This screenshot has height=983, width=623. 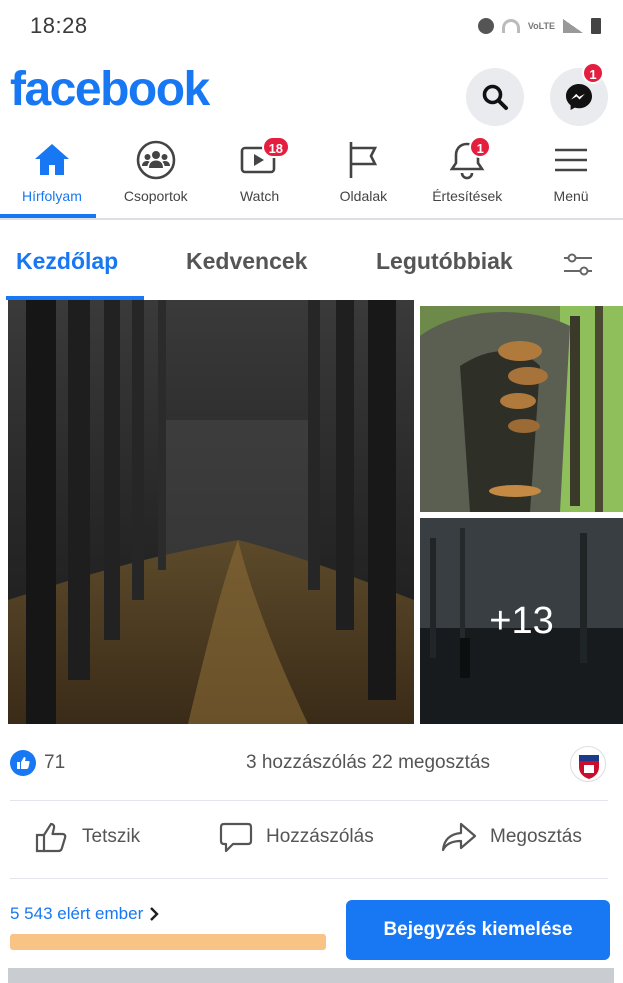 What do you see at coordinates (571, 160) in the screenshot?
I see `menu-icon` at bounding box center [571, 160].